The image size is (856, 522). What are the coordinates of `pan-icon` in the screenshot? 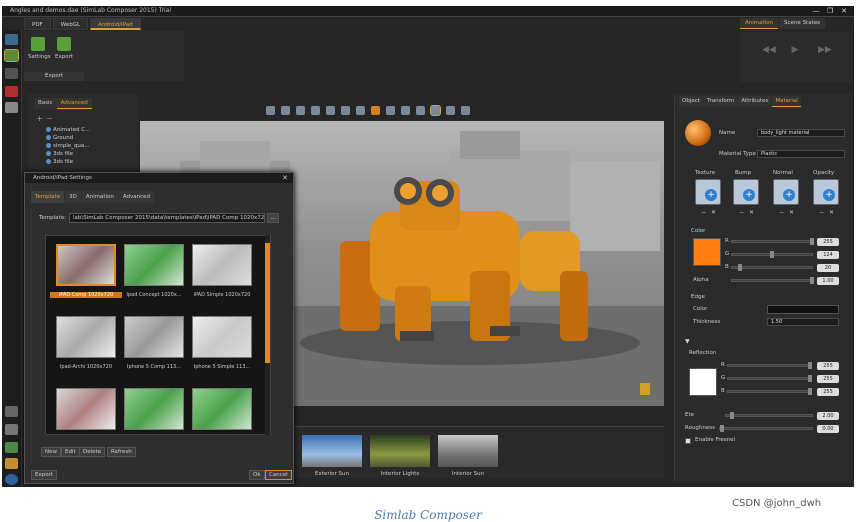 It's located at (450, 110).